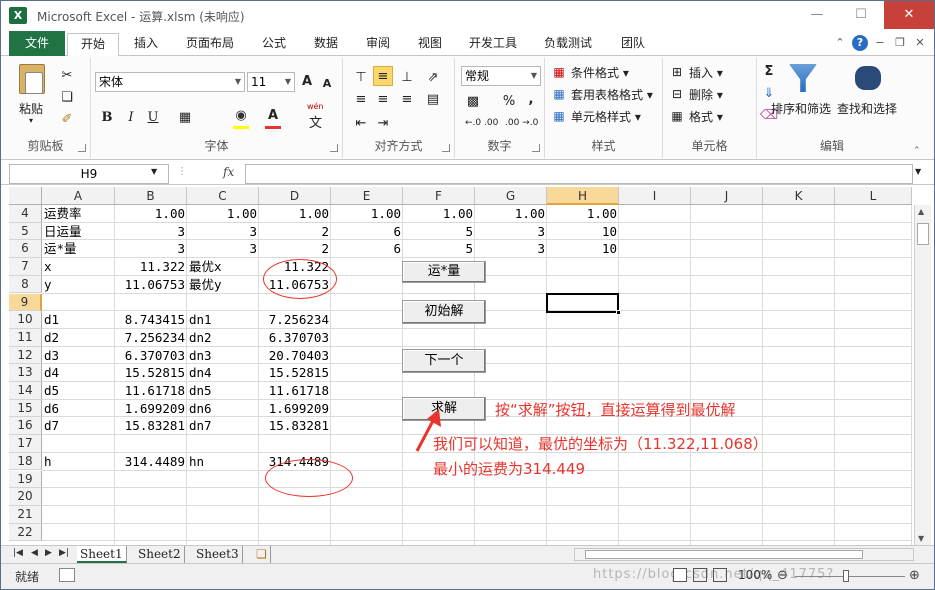 Image resolution: width=935 pixels, height=590 pixels. What do you see at coordinates (334, 148) in the screenshot?
I see `font-launcher-icon` at bounding box center [334, 148].